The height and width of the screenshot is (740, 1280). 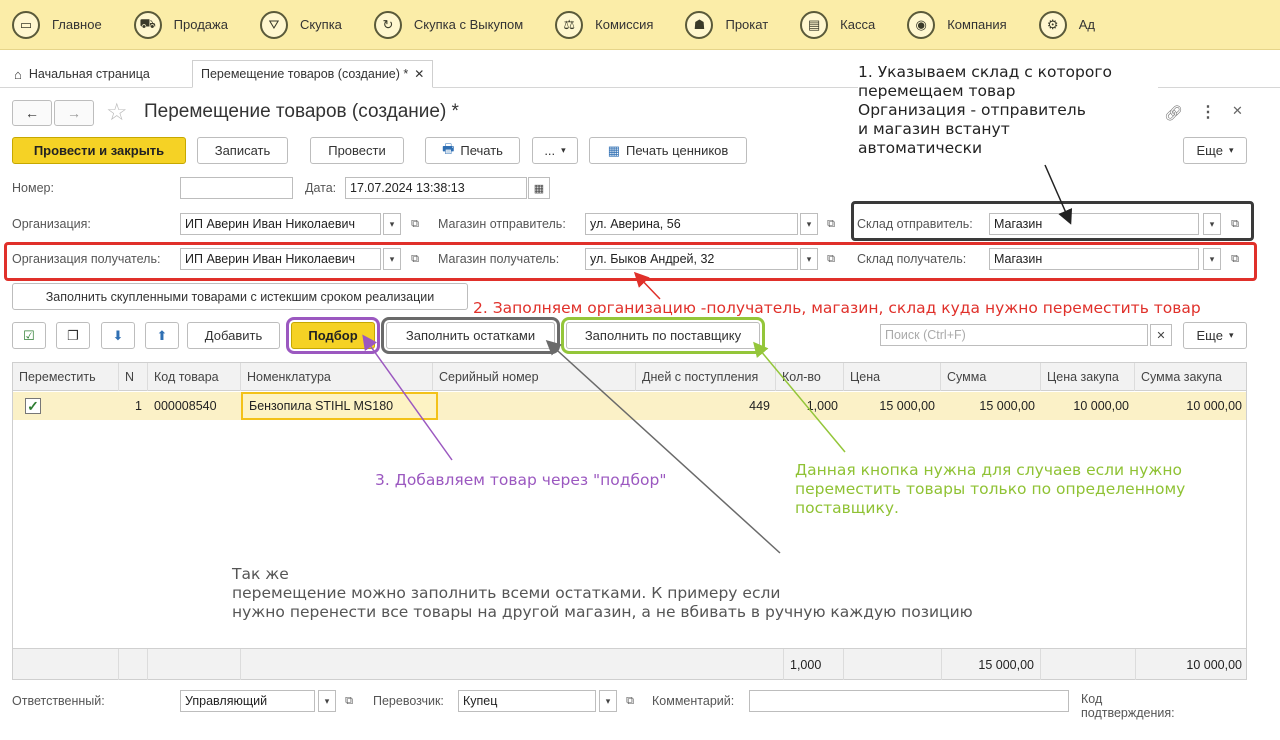 I want to click on arrow-to-sender-warehouse, so click(x=1058, y=194).